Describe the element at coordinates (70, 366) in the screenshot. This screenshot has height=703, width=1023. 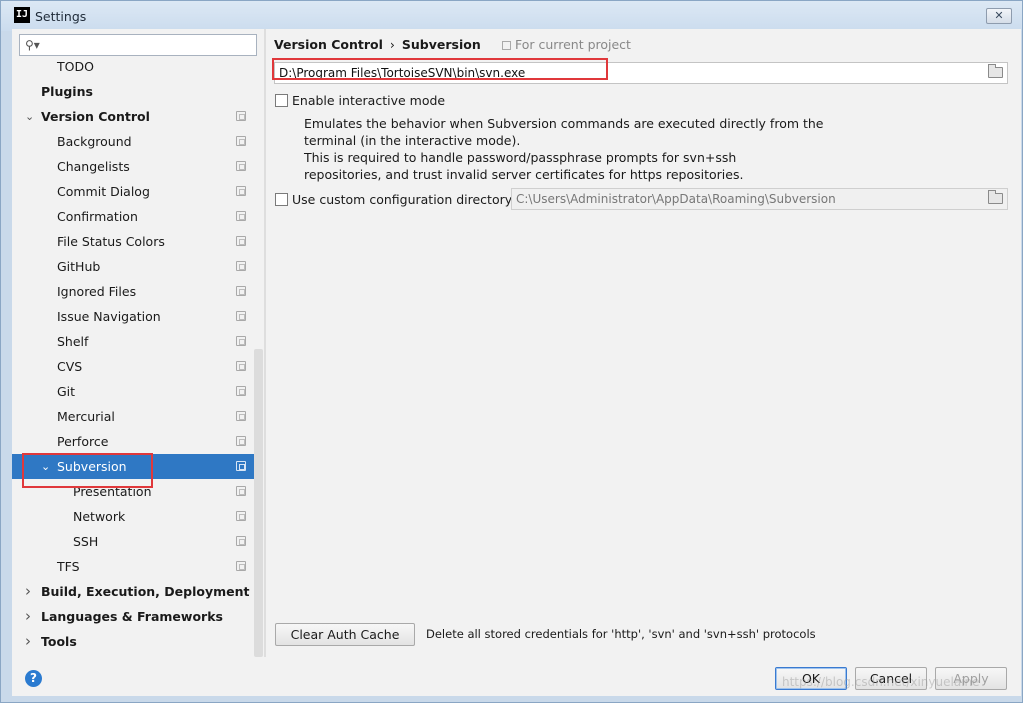
I see `sidebar-item-label: CVS` at that location.